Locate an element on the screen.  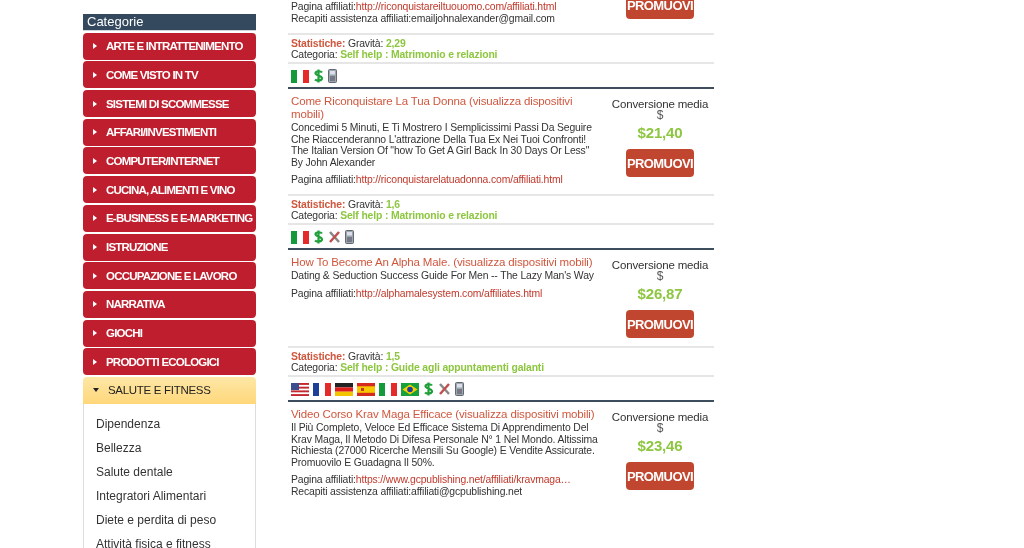
brazil-flag-icon is located at coordinates (410, 389).